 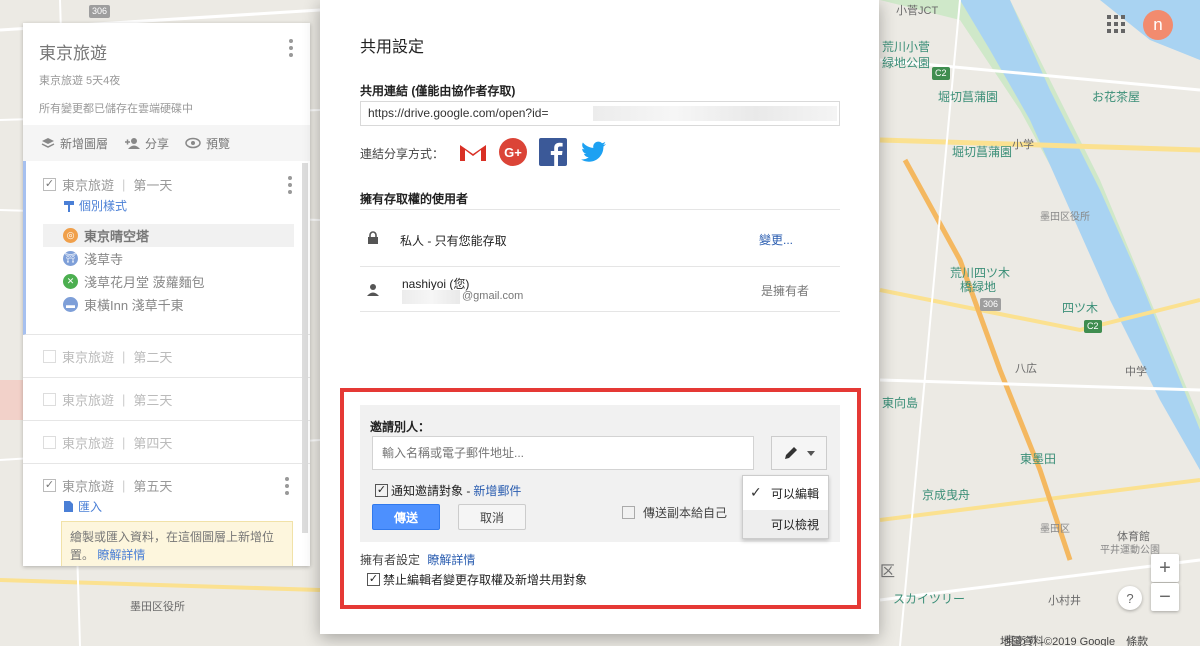 I want to click on redacted-email, so click(x=431, y=297).